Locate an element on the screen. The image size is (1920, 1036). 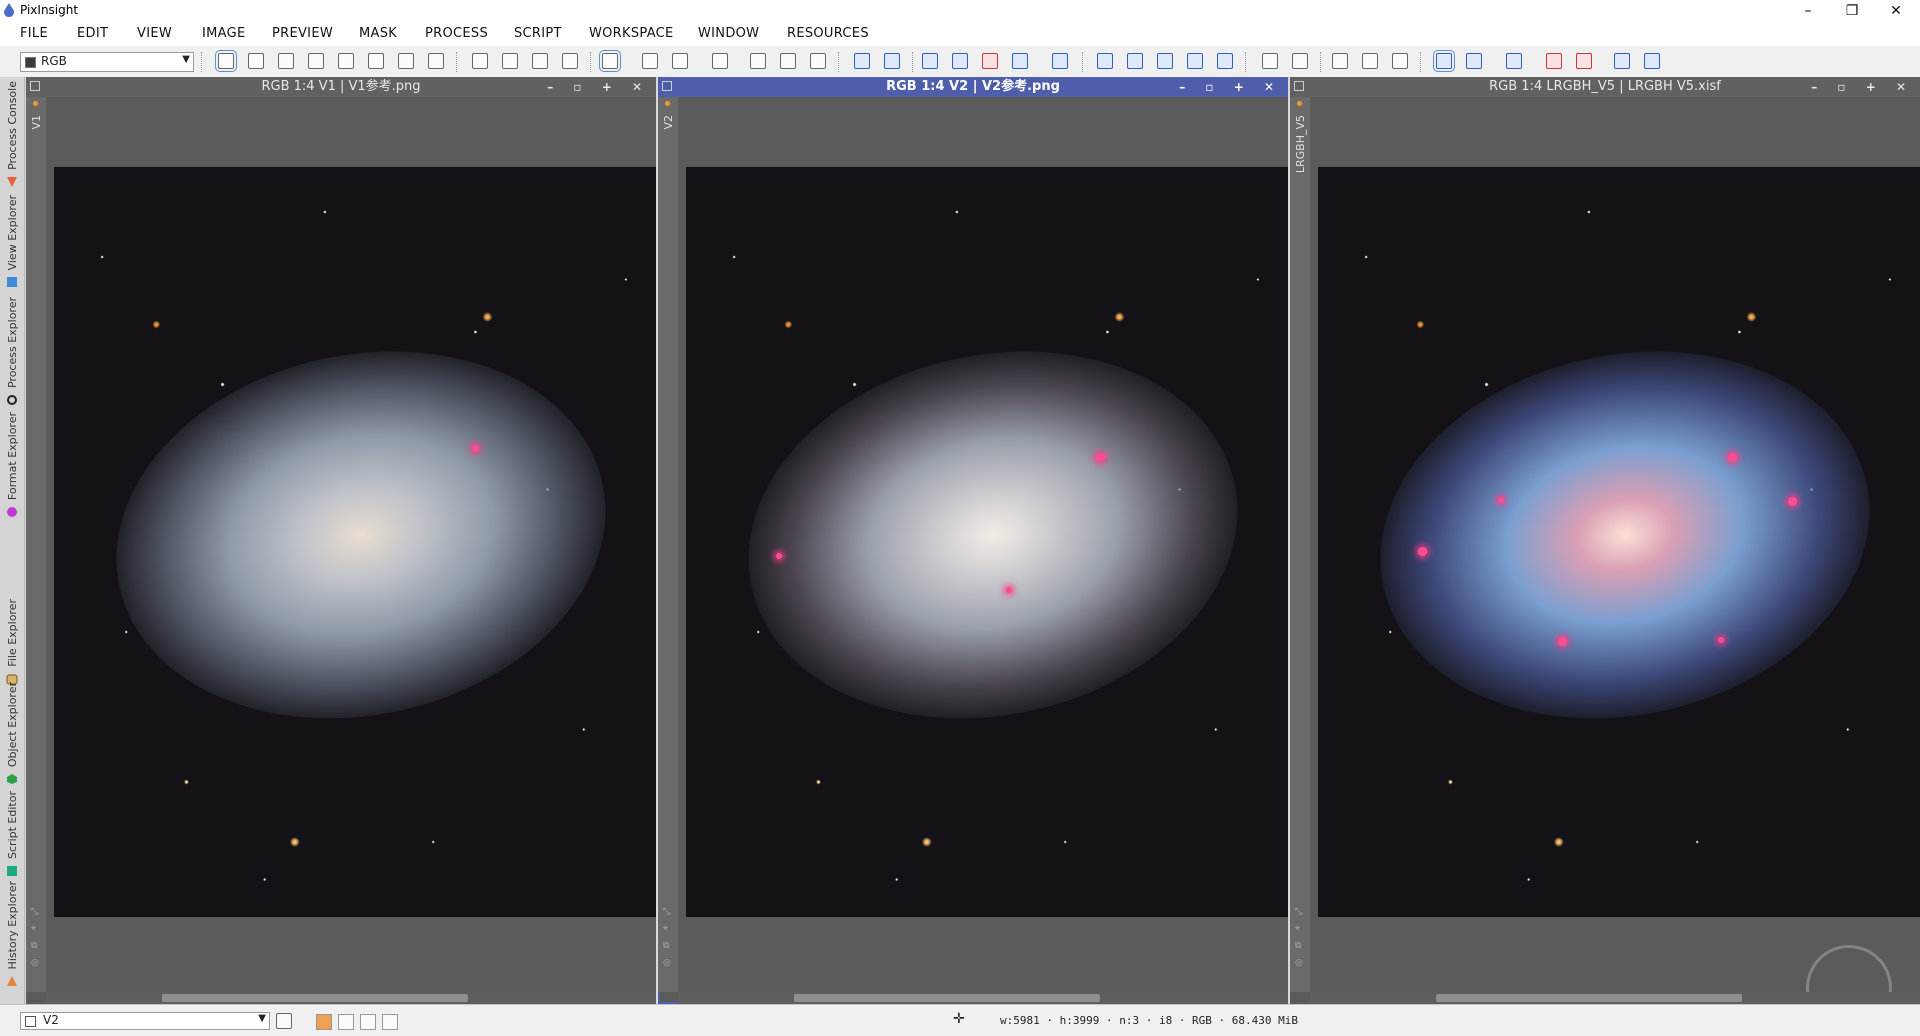
tile-vertical-icon is located at coordinates (1370, 61).